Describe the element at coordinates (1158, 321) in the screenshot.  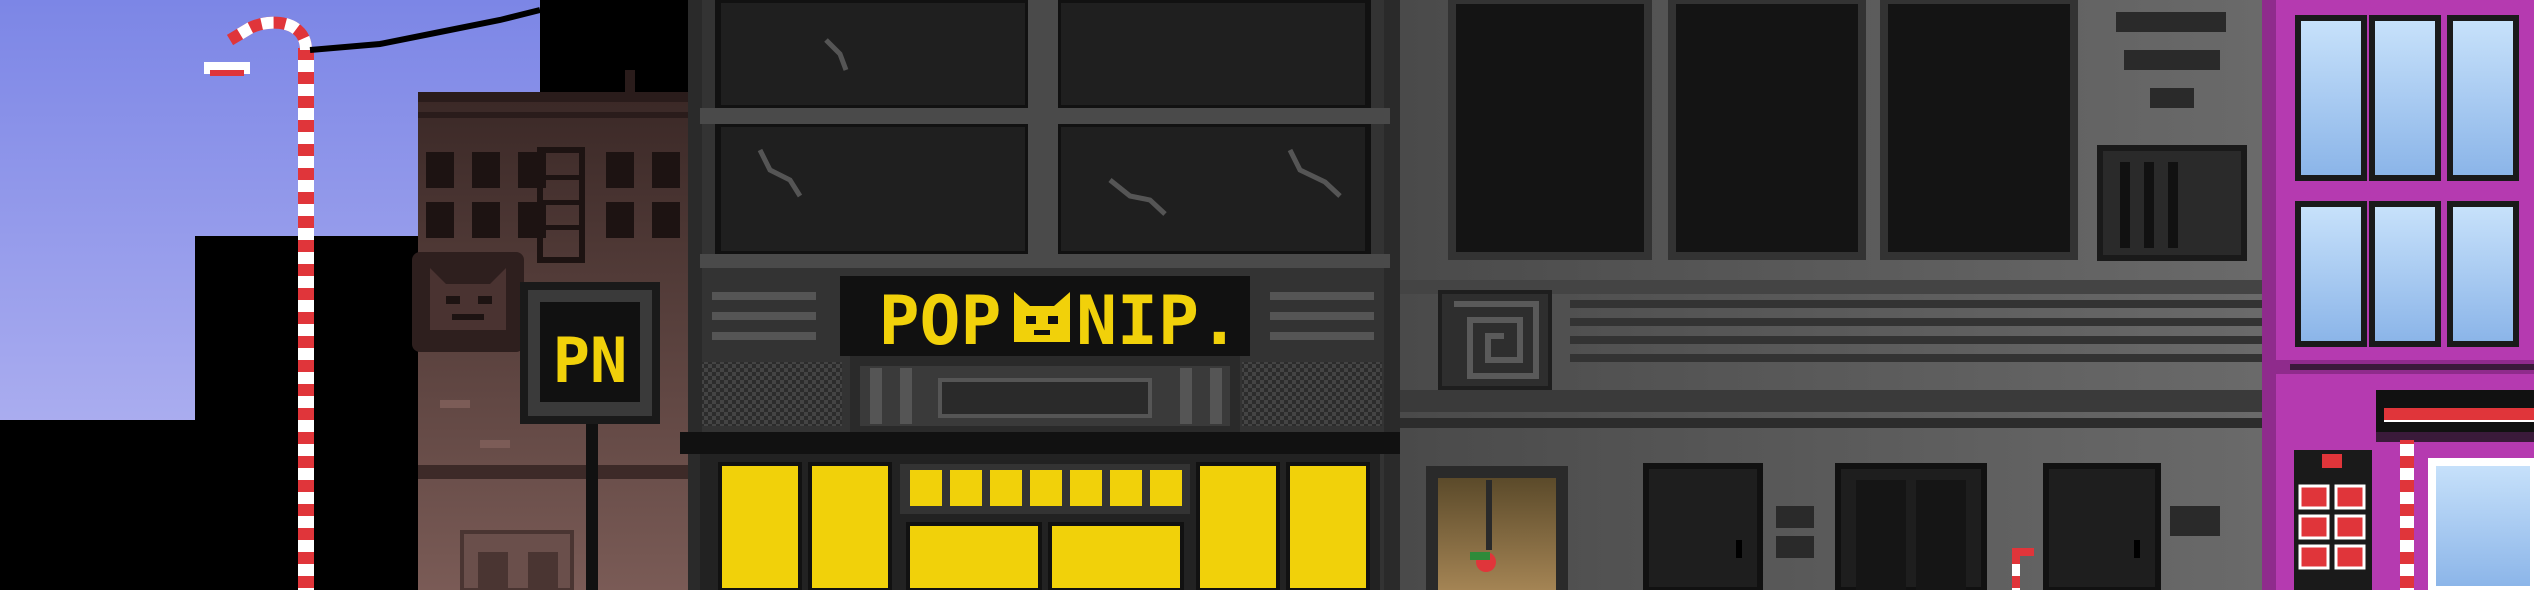
I see `pop-sign-right: NIP.` at that location.